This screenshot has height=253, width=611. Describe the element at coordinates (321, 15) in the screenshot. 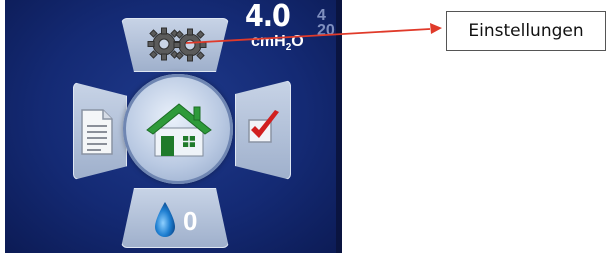

I see `side-value-top: 4` at that location.